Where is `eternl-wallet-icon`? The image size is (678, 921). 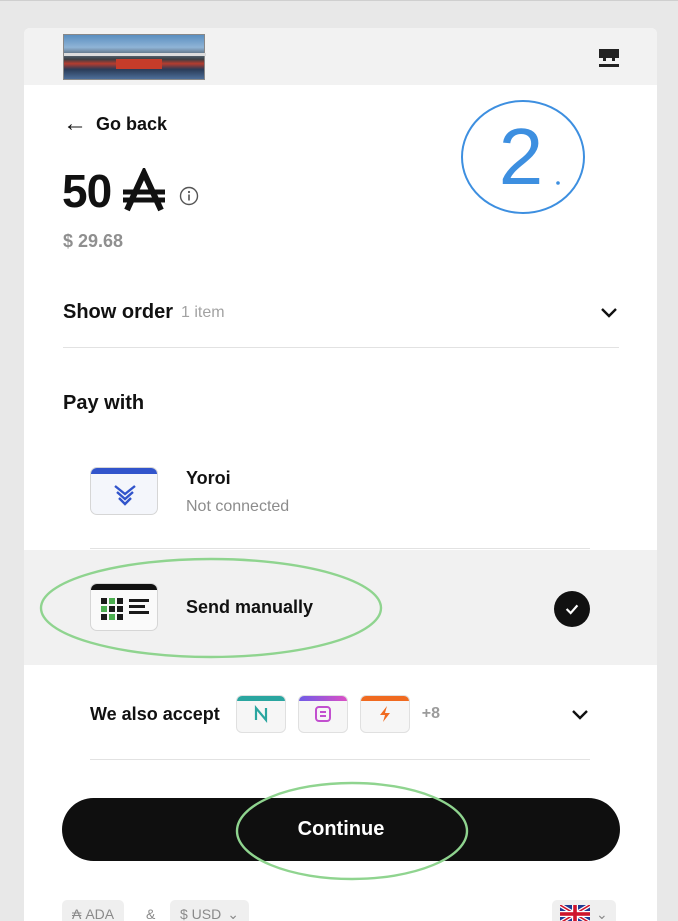 eternl-wallet-icon is located at coordinates (322, 714).